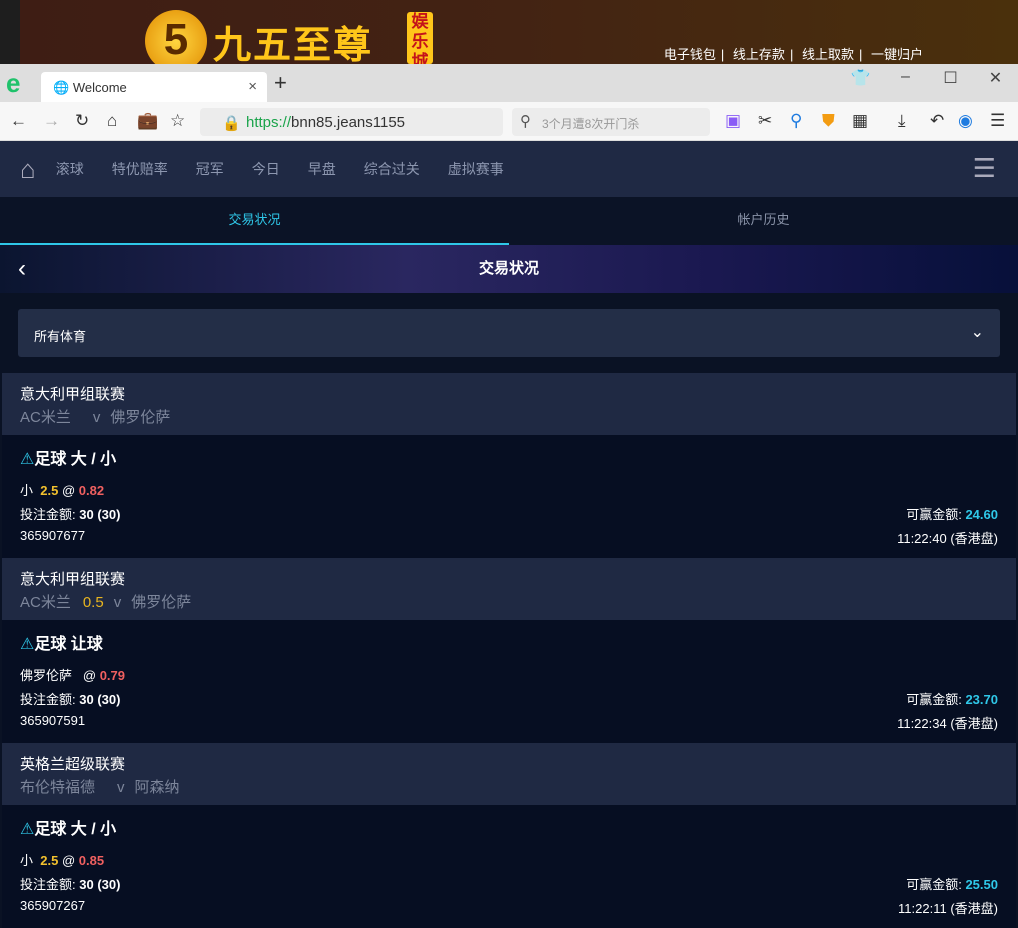 The height and width of the screenshot is (928, 1018). What do you see at coordinates (177, 121) in the screenshot?
I see `favorites-icon: ☆` at bounding box center [177, 121].